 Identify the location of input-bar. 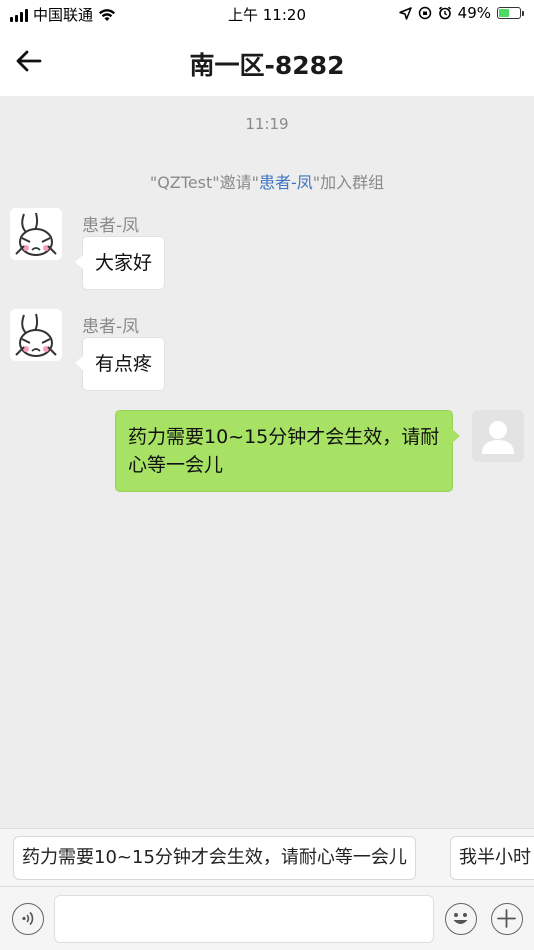
(267, 918).